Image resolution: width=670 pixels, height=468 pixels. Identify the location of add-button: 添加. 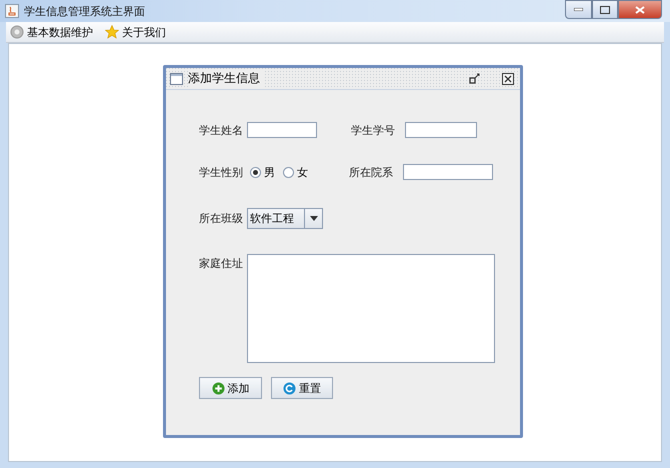
(230, 388).